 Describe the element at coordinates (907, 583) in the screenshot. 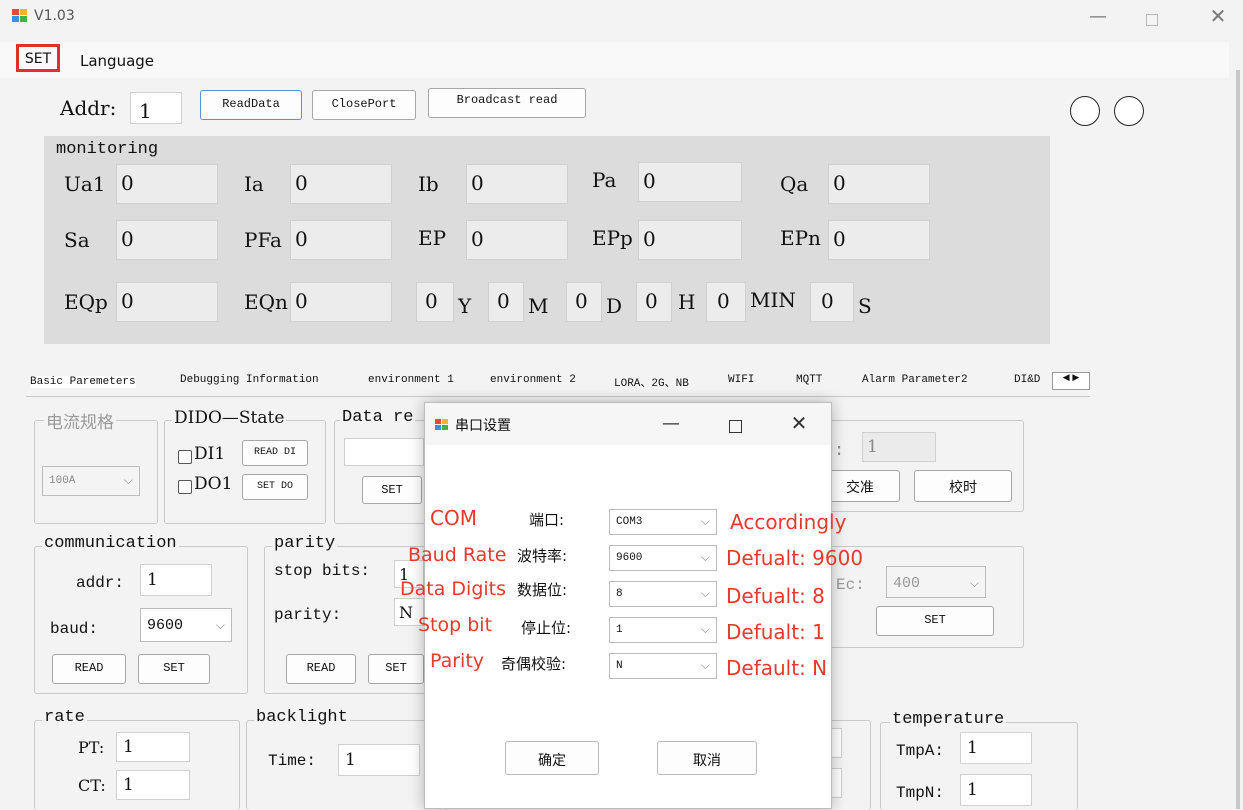

I see `ec-value: 400` at that location.